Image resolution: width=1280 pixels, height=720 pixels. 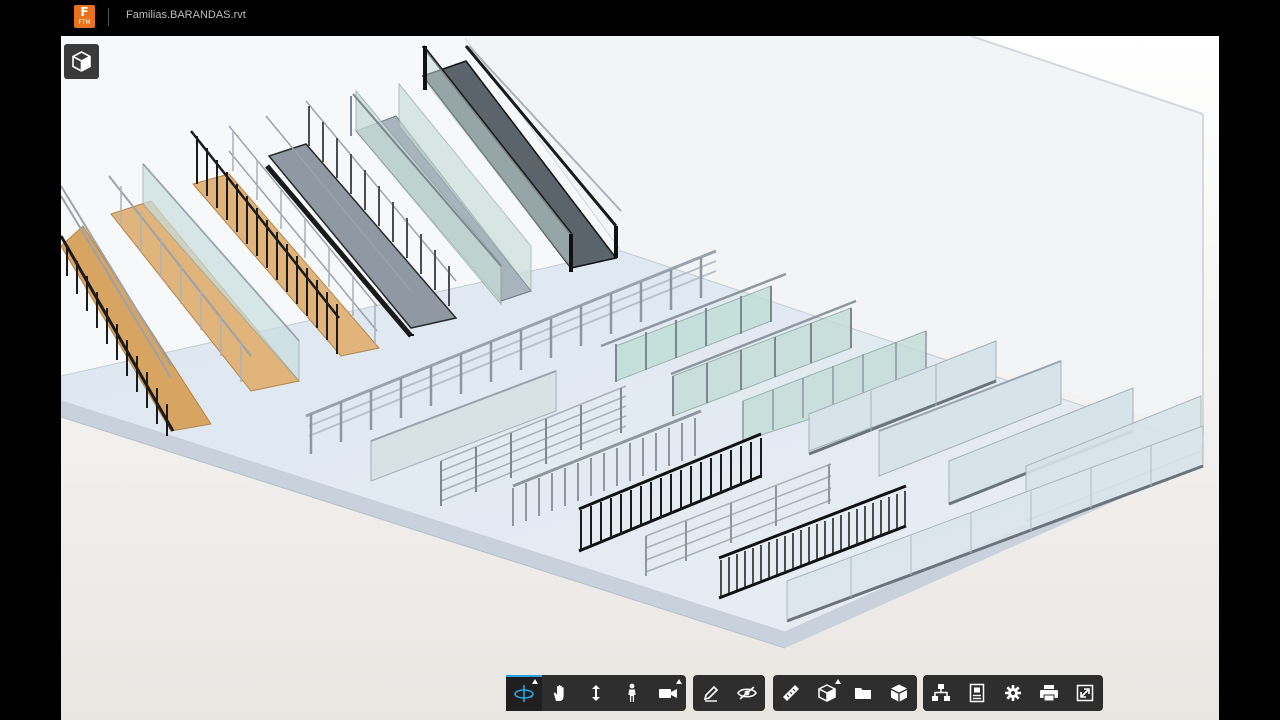 I want to click on pan-button, so click(x=560, y=693).